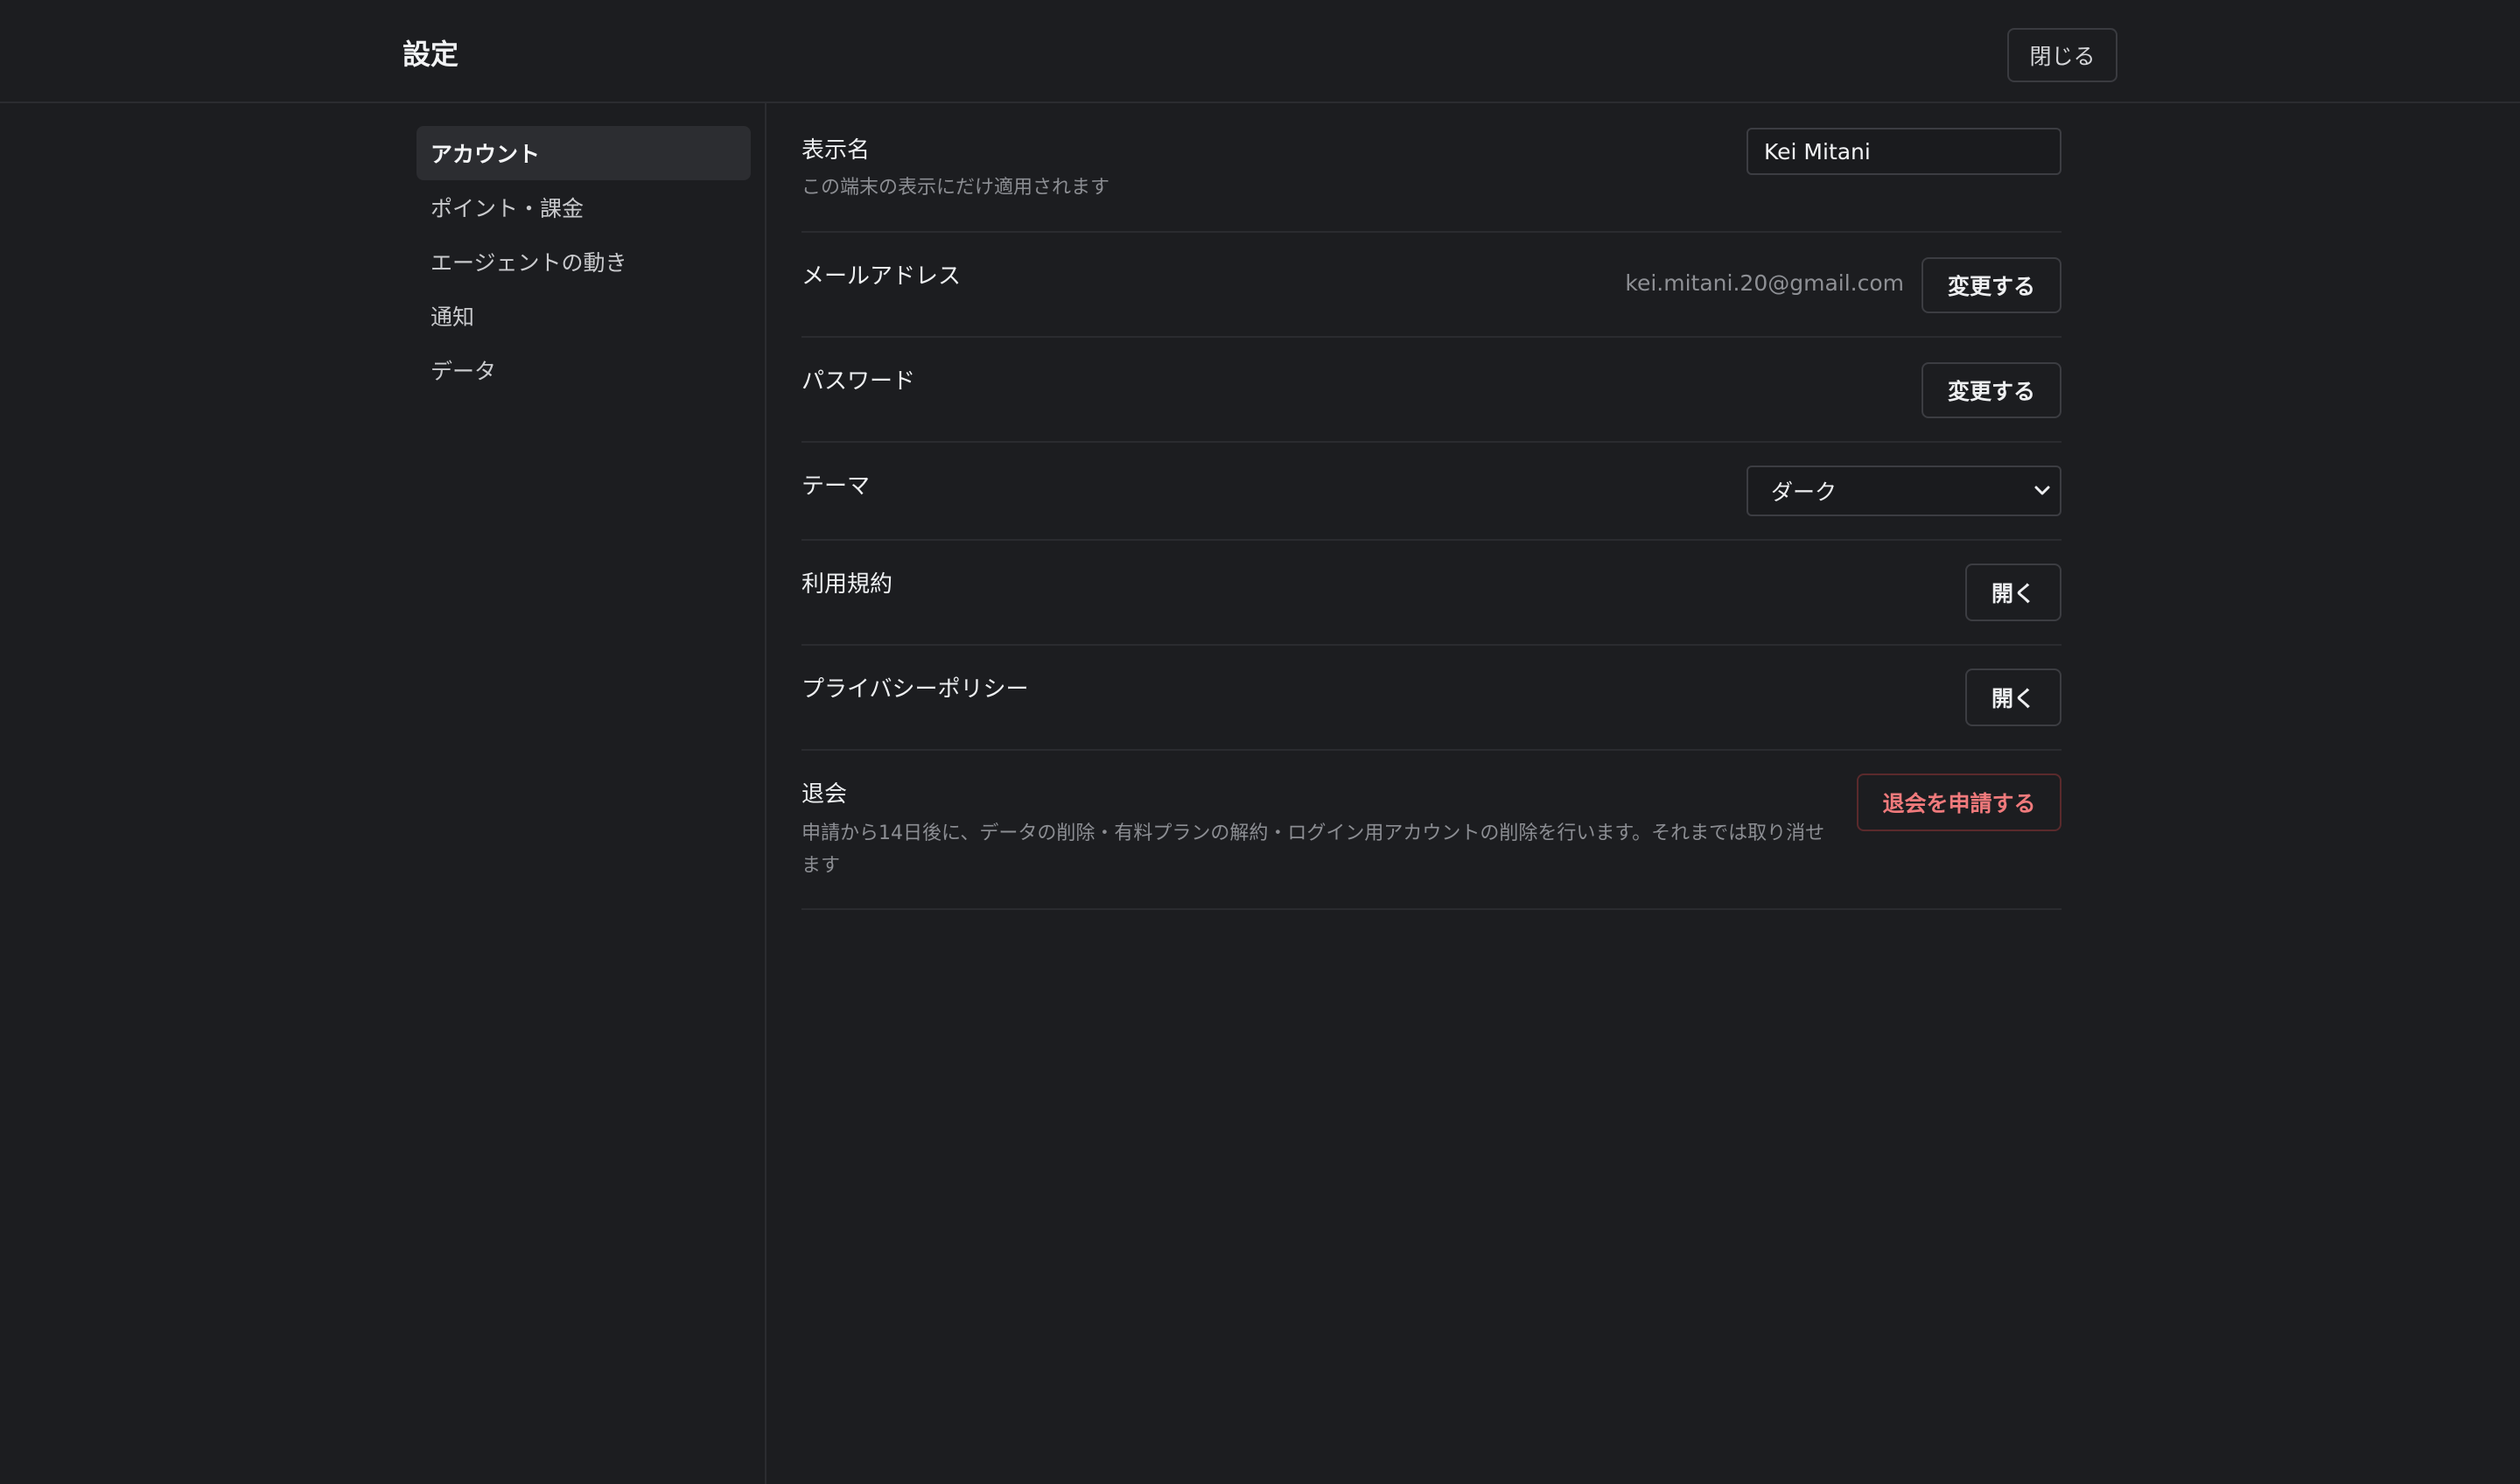  Describe the element at coordinates (1432, 593) in the screenshot. I see `terms-row: 利用規約 開く` at that location.